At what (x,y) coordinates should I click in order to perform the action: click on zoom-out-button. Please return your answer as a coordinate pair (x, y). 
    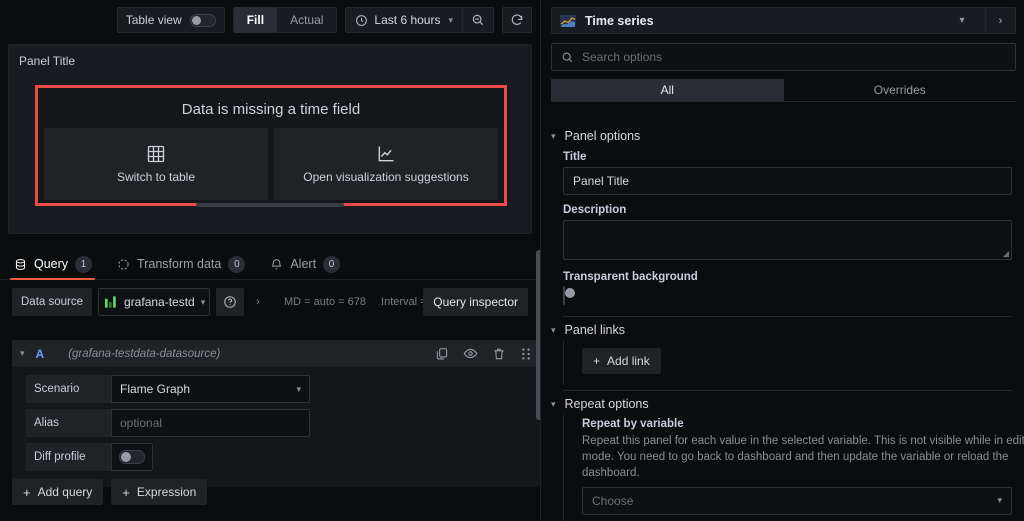
    Looking at the image, I should click on (478, 20).